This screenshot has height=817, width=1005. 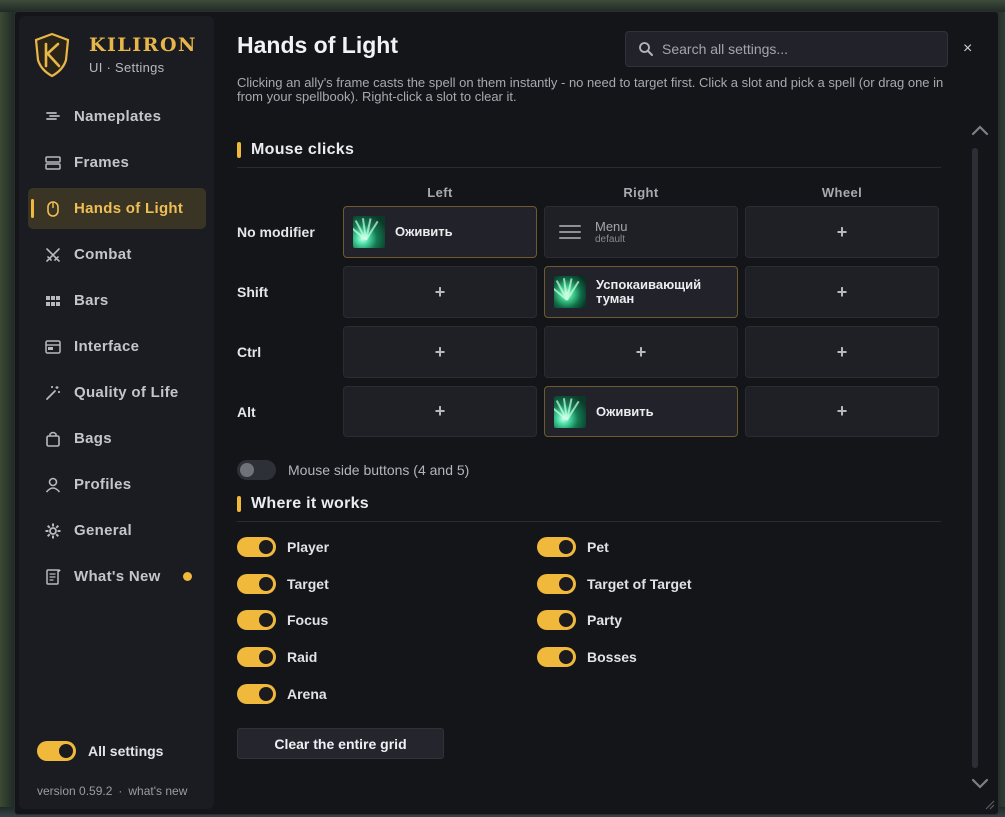 What do you see at coordinates (980, 784) in the screenshot?
I see `chevron-down-icon` at bounding box center [980, 784].